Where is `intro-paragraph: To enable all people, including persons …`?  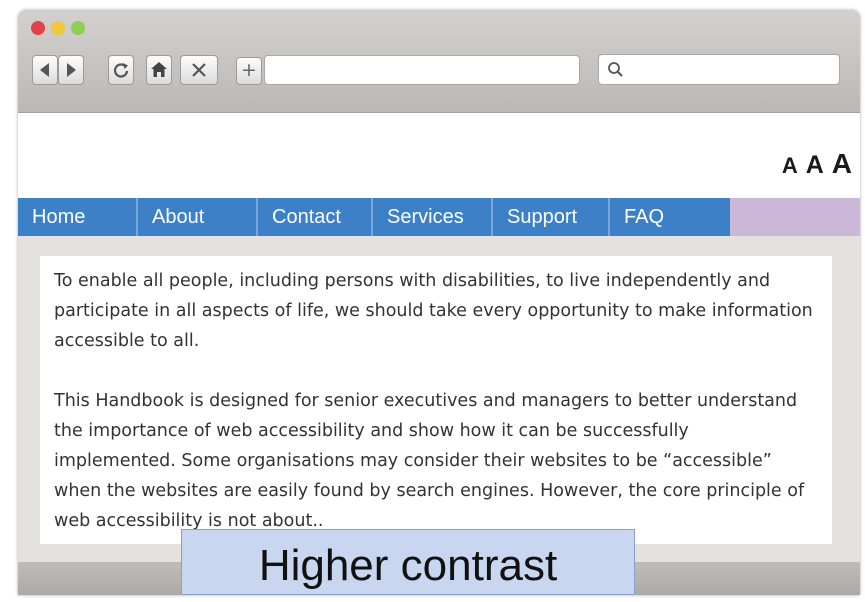
intro-paragraph: To enable all people, including persons … is located at coordinates (433, 311).